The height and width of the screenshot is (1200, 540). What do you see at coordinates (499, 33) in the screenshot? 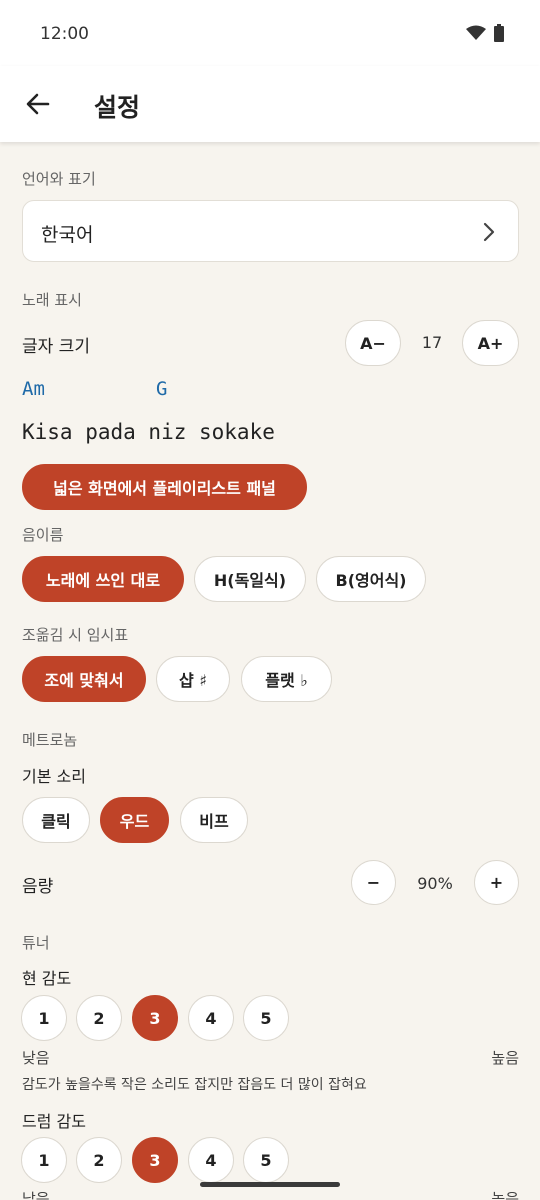
I see `battery-icon` at bounding box center [499, 33].